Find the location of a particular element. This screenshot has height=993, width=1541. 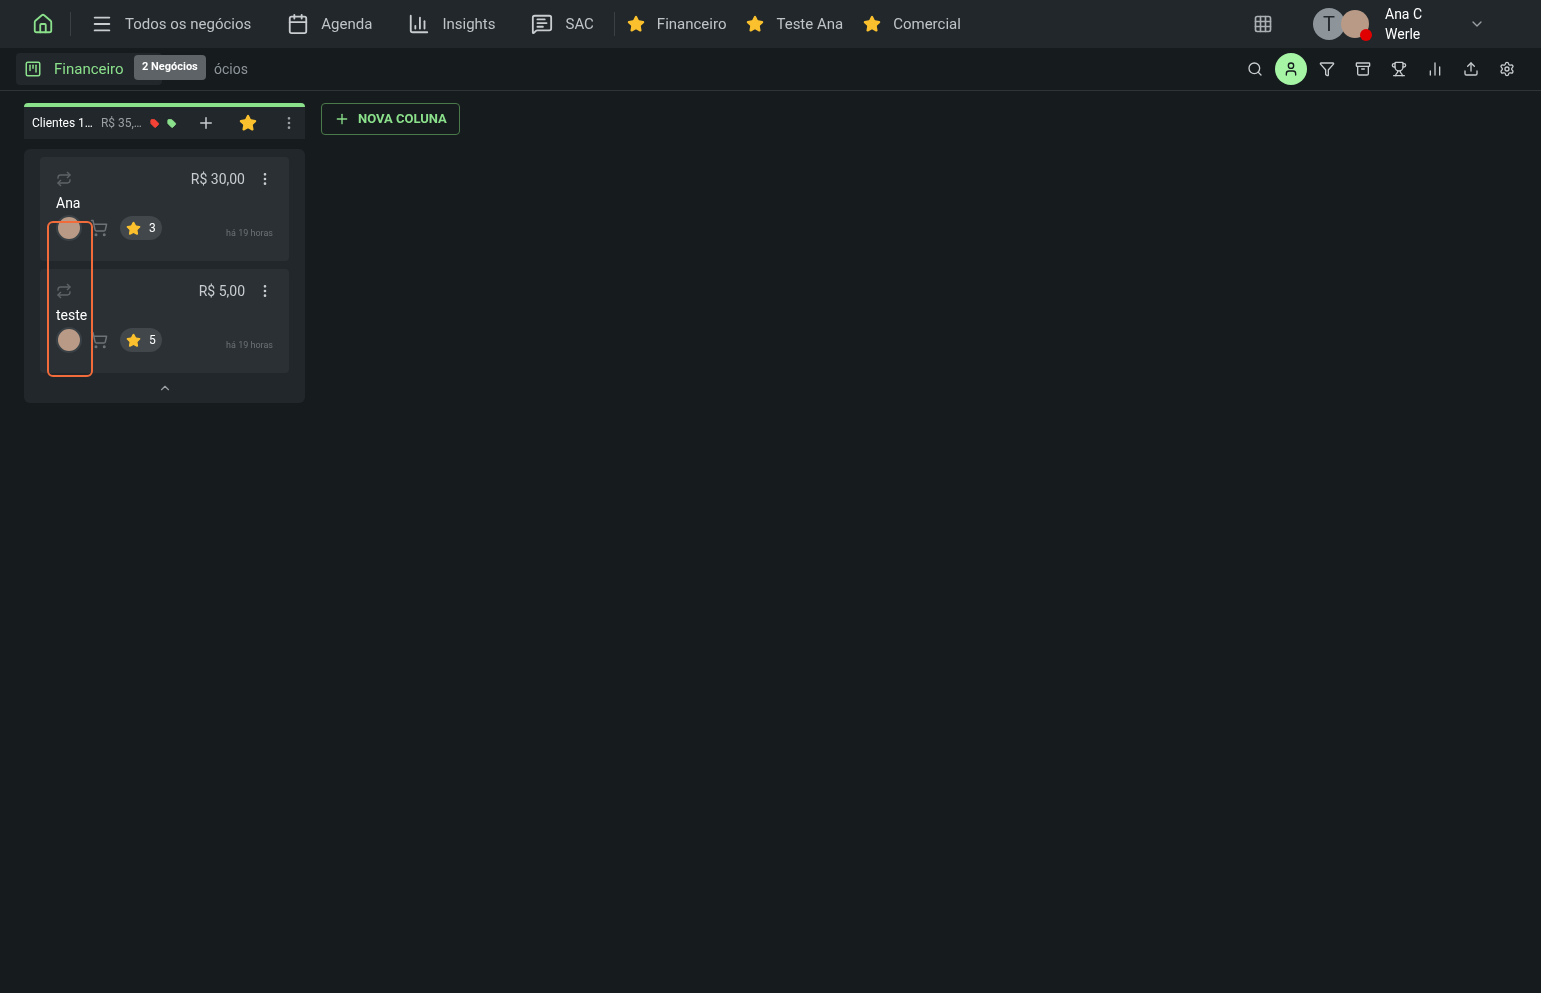

rating-badge: 5 is located at coordinates (141, 340).